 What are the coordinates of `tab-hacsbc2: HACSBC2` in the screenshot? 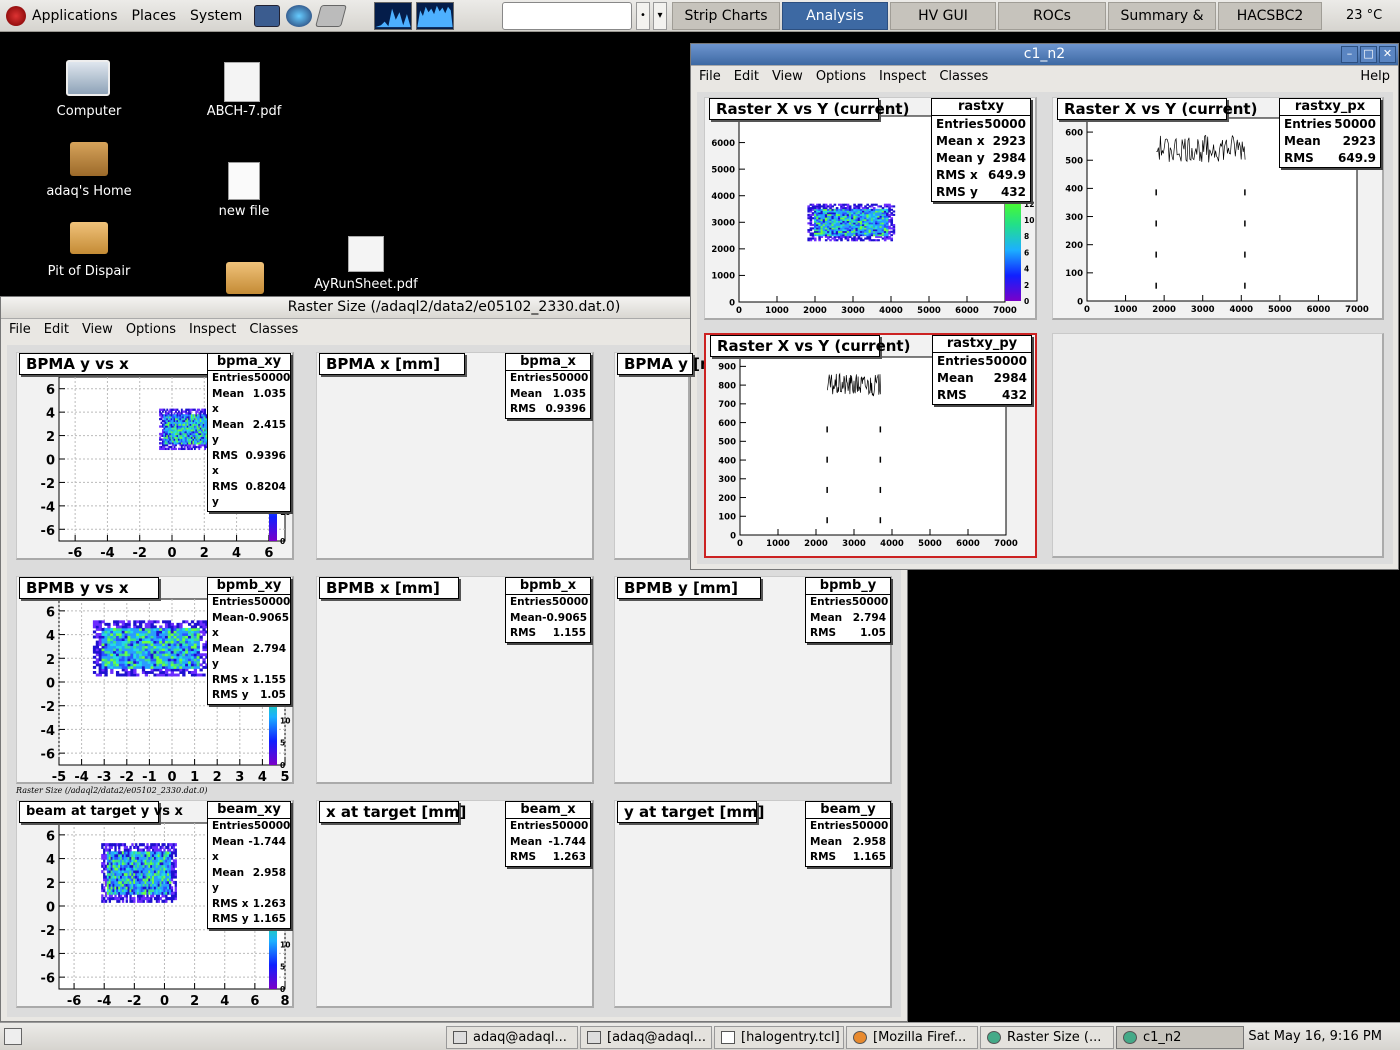 It's located at (1270, 16).